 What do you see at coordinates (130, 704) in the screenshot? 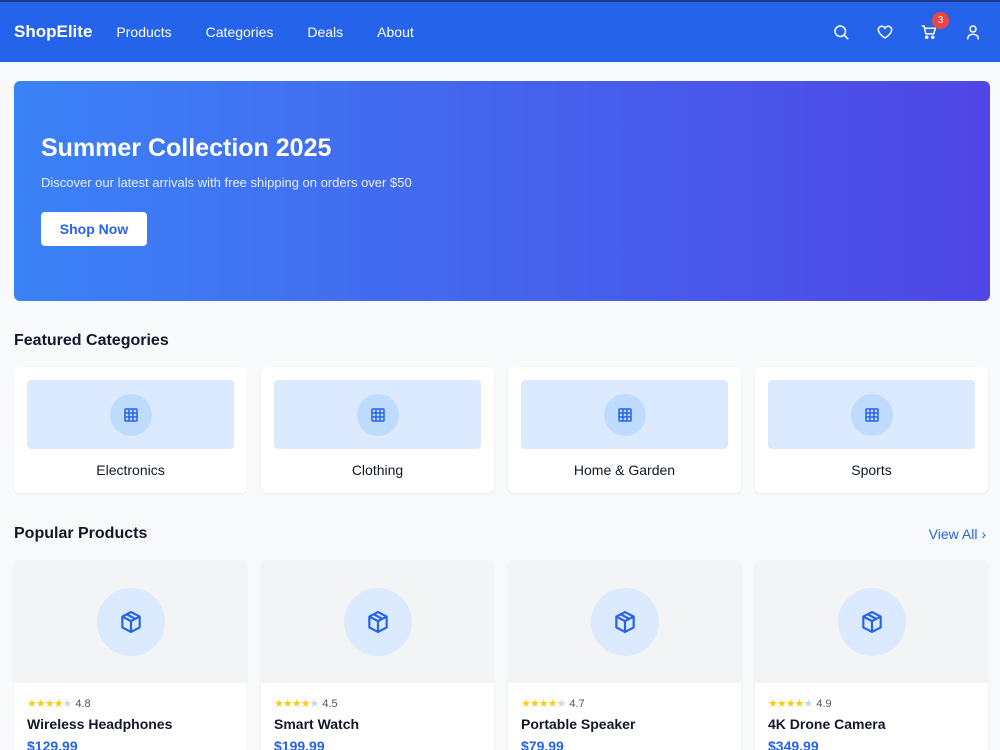
I see `rating-row: ★★★★★ 4.8` at bounding box center [130, 704].